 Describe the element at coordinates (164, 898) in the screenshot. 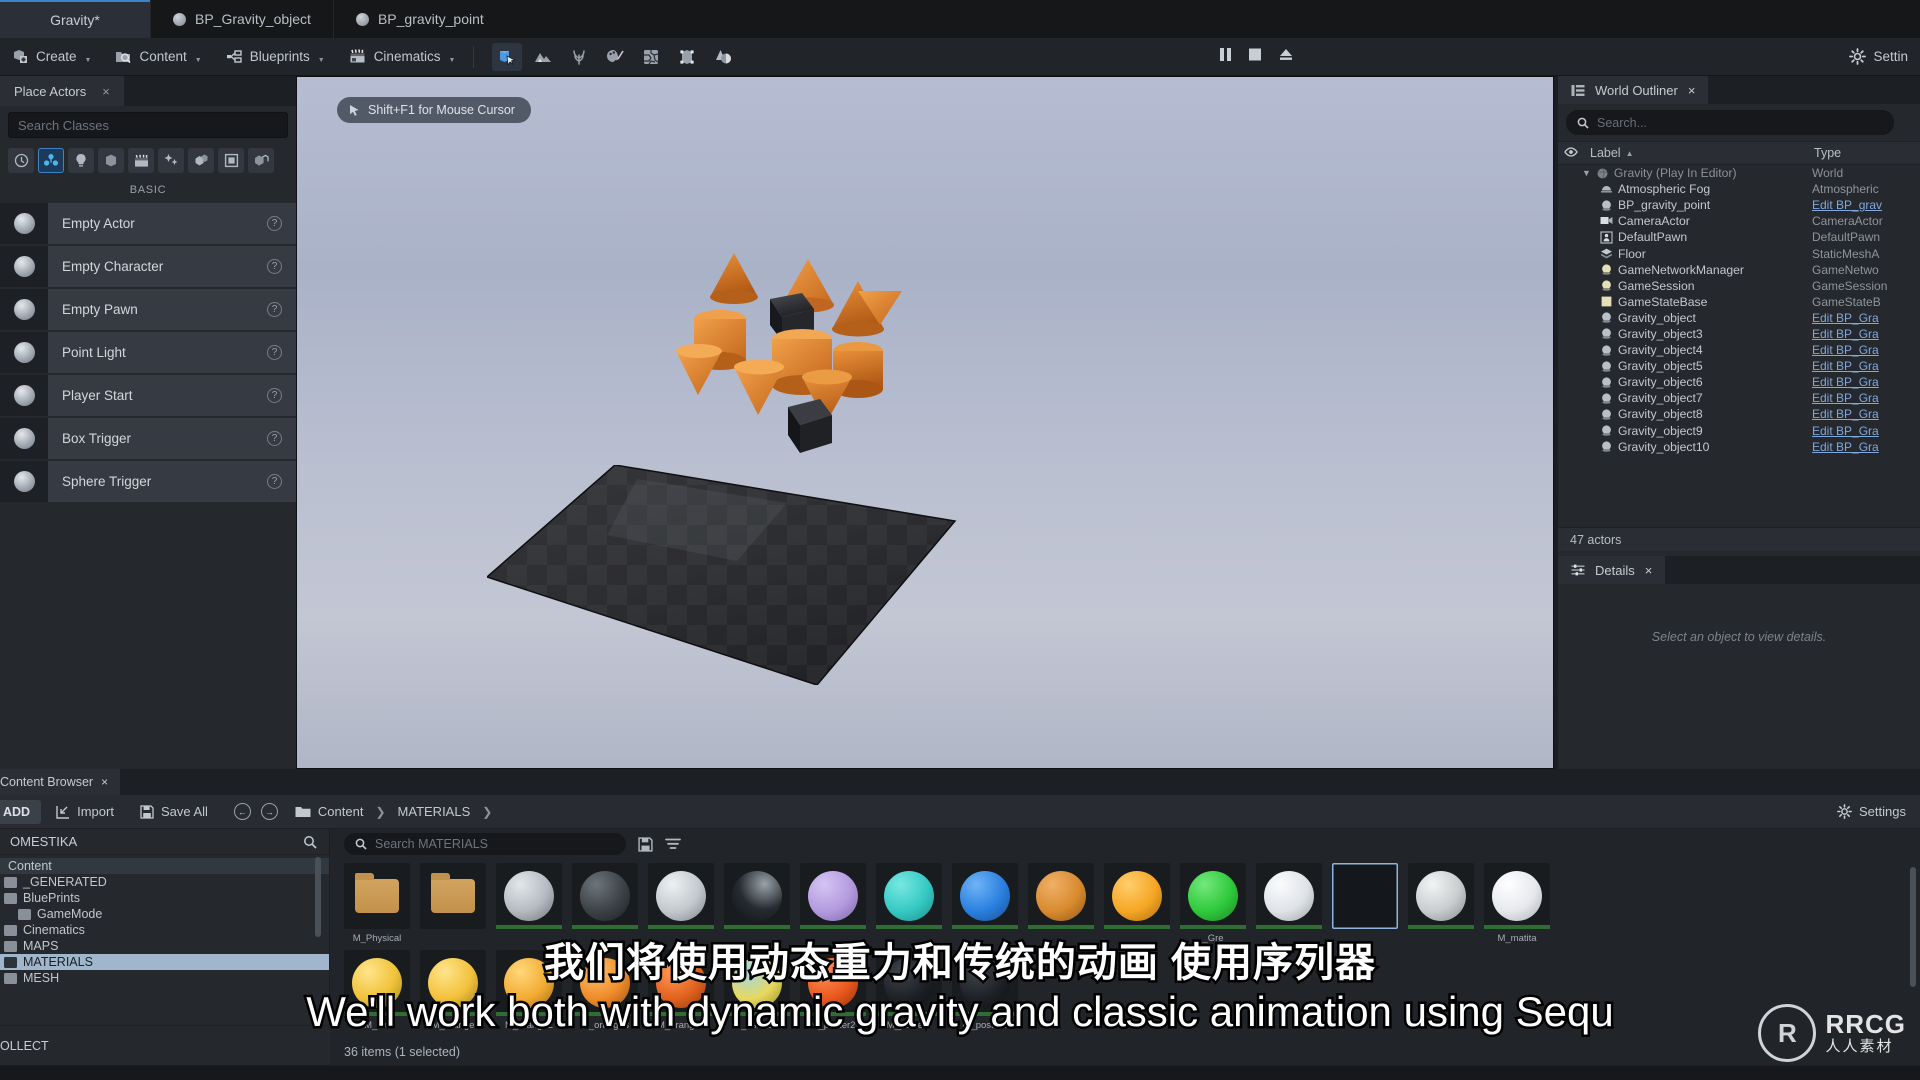

I see `tree-item-blueprints: BluePrints` at that location.